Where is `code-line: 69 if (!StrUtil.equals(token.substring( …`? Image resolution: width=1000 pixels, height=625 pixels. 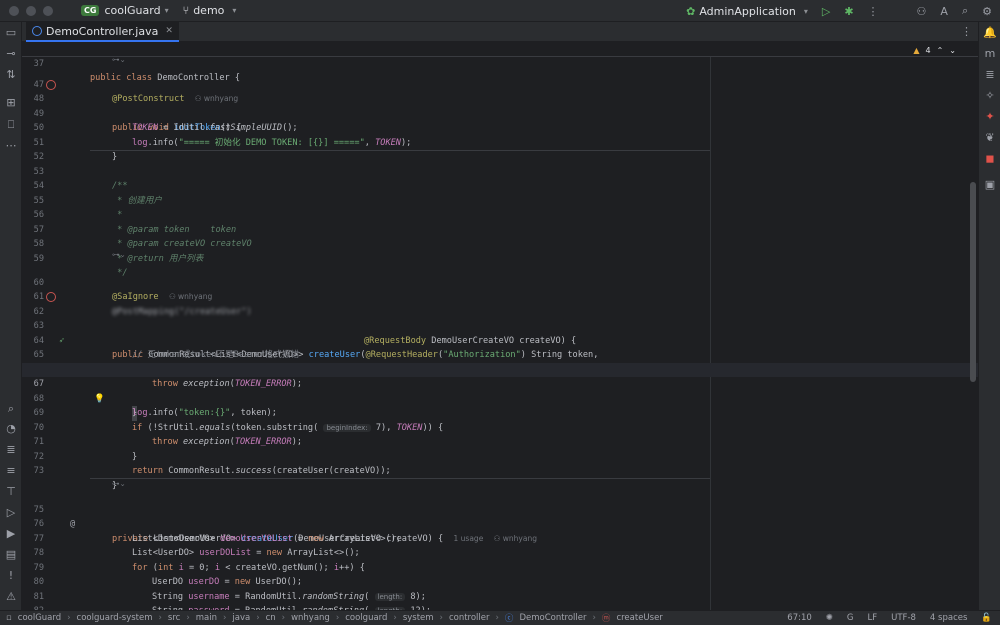 code-line: 69 if (!StrUtil.equals(token.substring( … is located at coordinates (500, 412).